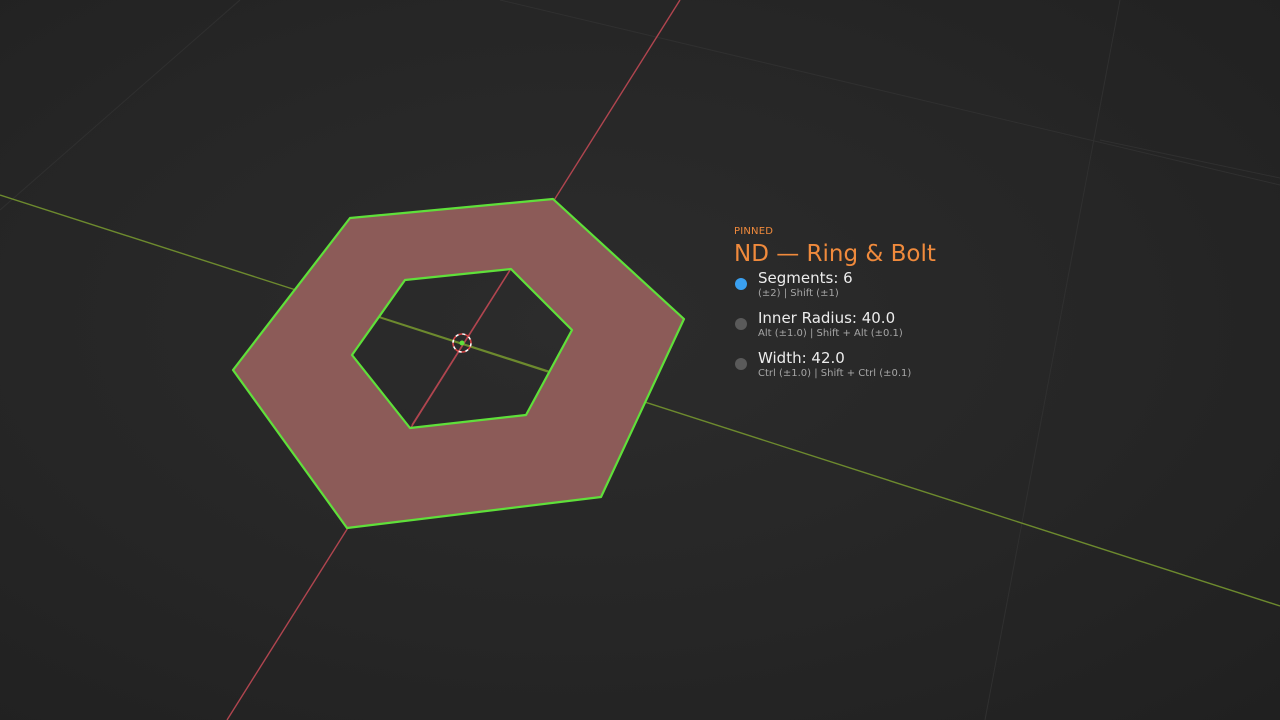  I want to click on hud-item-label: Width: 42.0, so click(801, 358).